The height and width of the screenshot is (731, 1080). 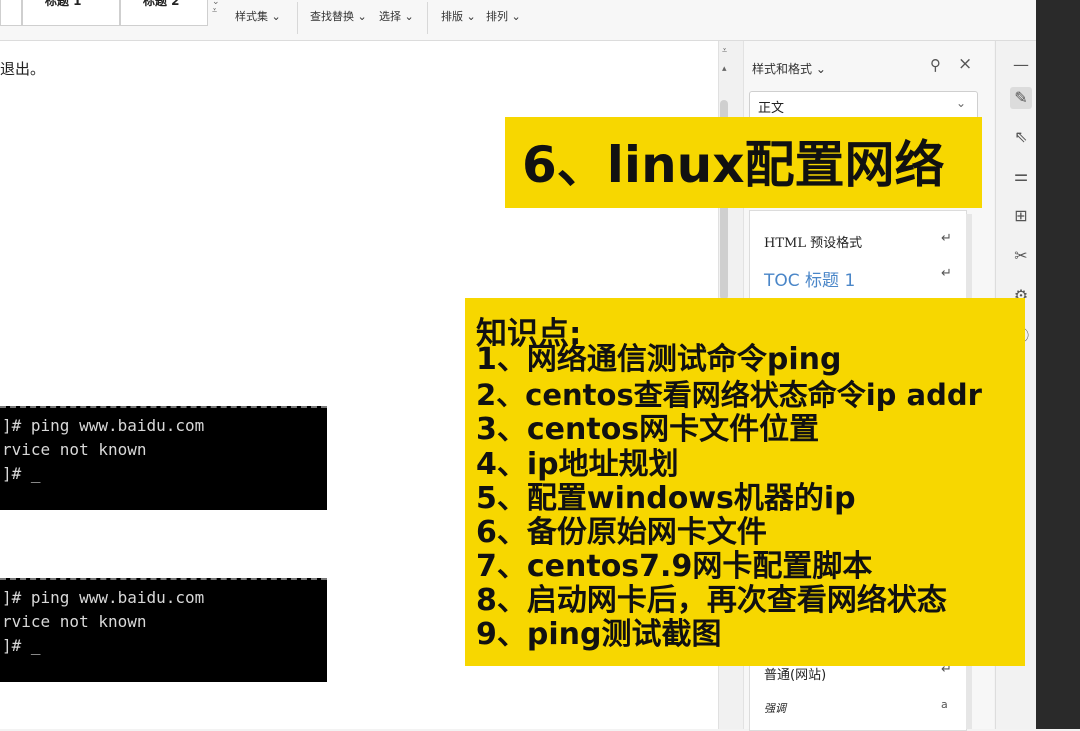 What do you see at coordinates (332, 16) in the screenshot?
I see `find-replace-label: 查找替换` at bounding box center [332, 16].